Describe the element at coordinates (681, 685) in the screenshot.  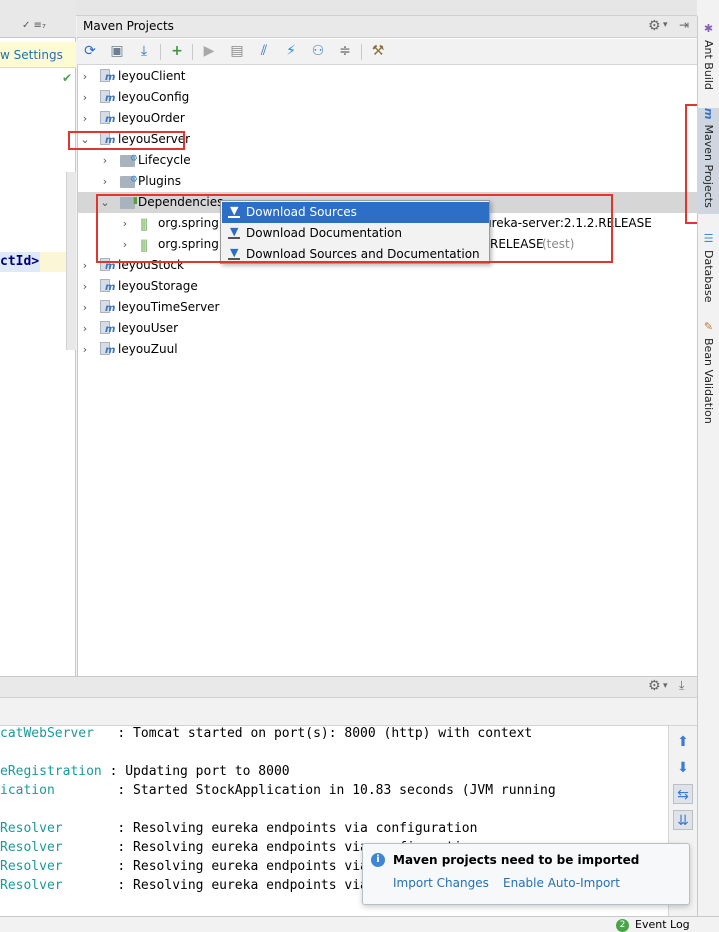
I see `hide-bottom-panel-icon: ⤓` at that location.